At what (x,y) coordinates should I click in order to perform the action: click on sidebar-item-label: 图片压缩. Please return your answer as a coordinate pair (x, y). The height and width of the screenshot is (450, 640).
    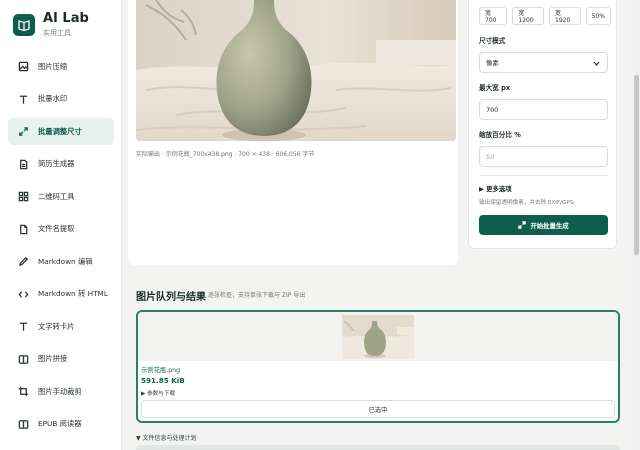
    Looking at the image, I should click on (53, 66).